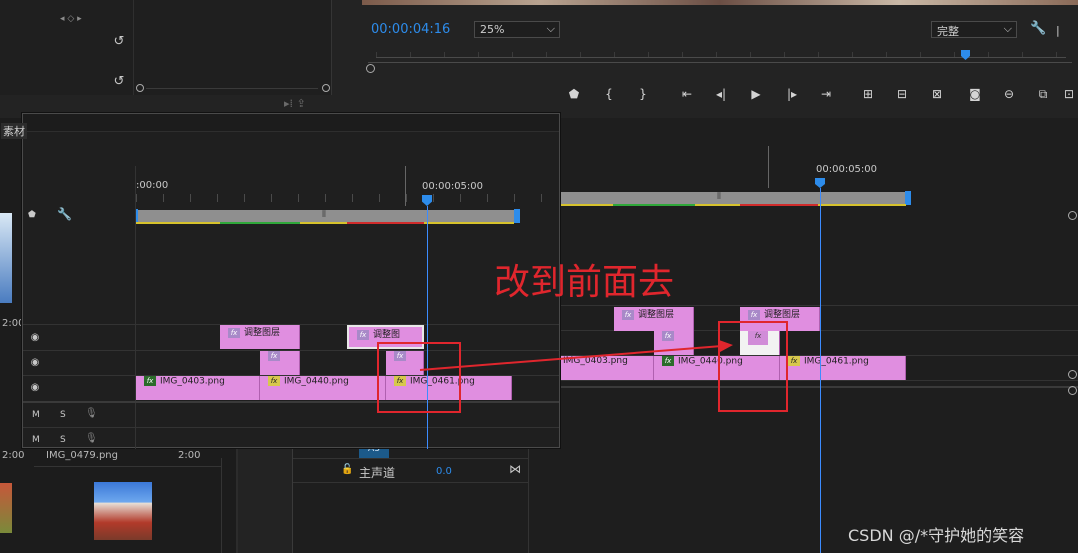 The height and width of the screenshot is (553, 1078). I want to click on watermark: CSDN @/*守护她的笑容, so click(936, 535).